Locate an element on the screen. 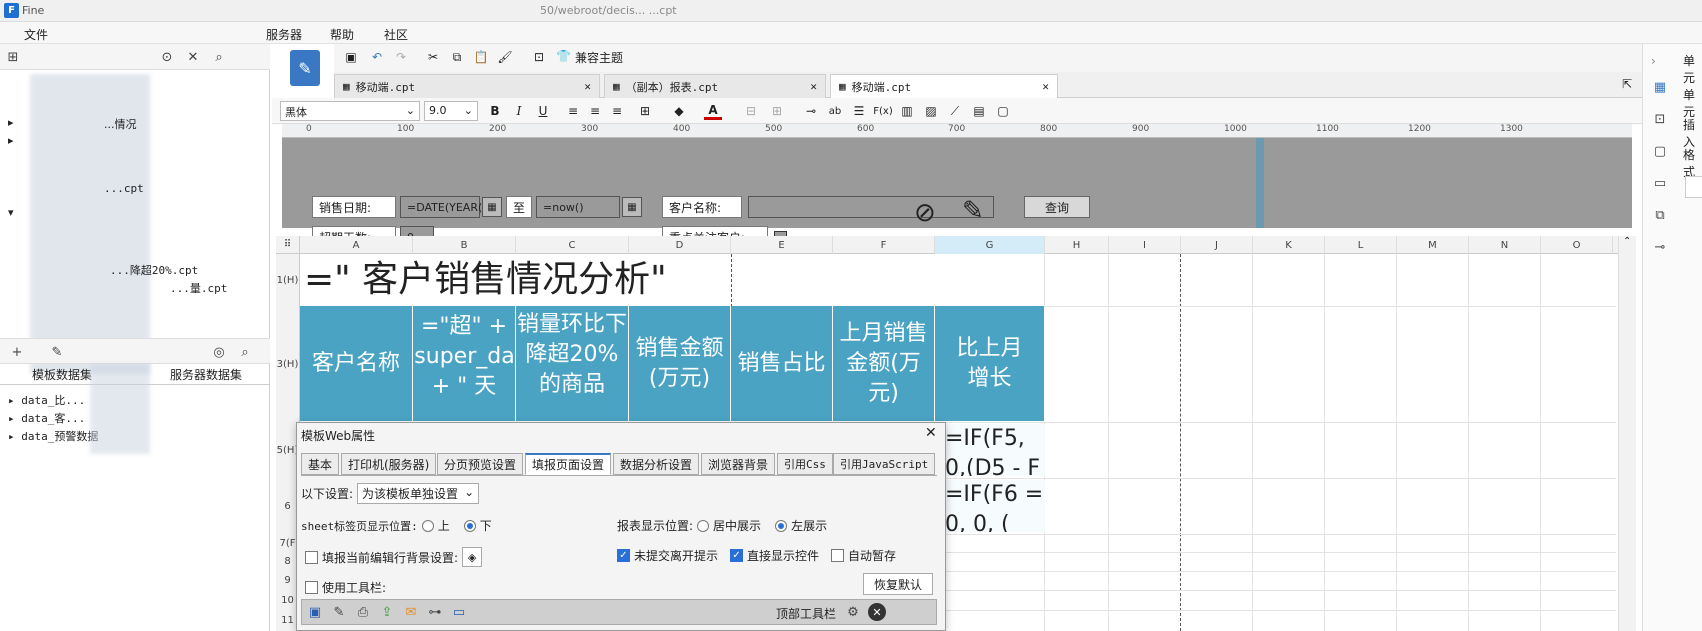 The image size is (1702, 631). email-icon: ✉ is located at coordinates (411, 612).